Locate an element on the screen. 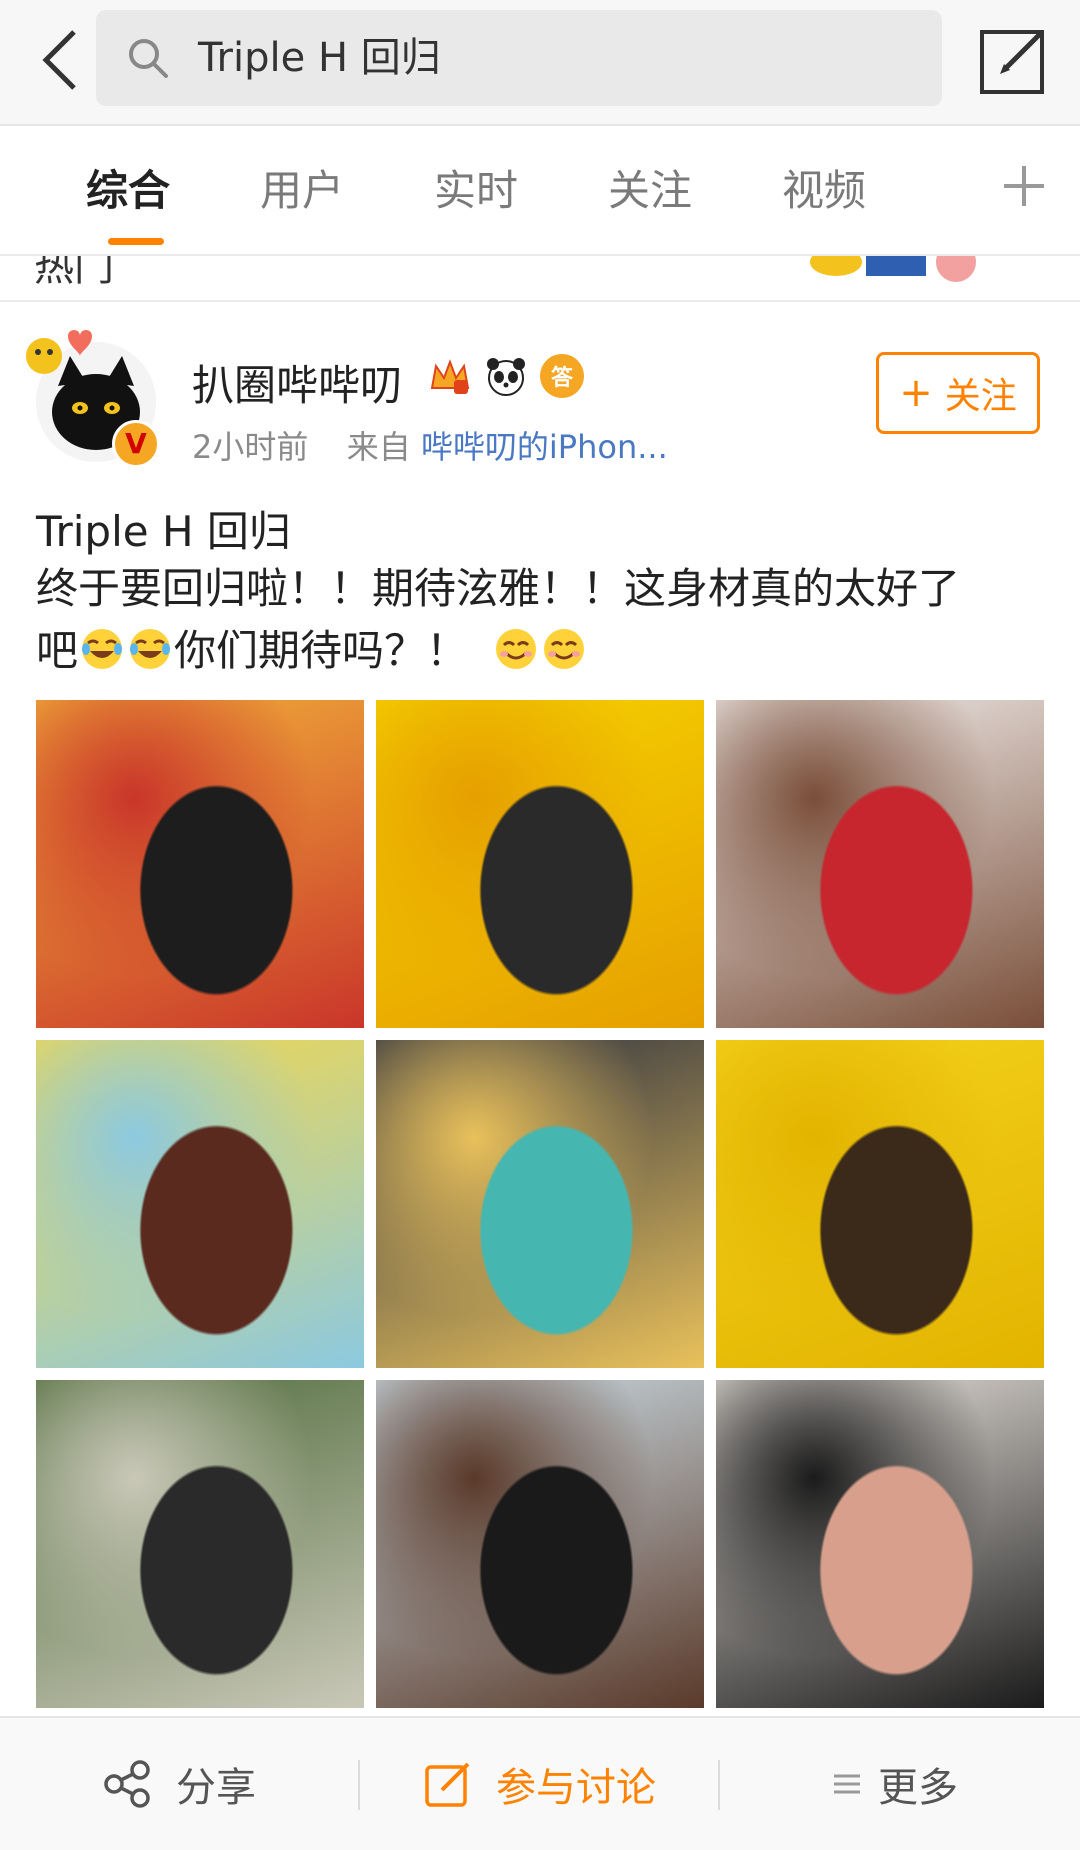 The width and height of the screenshot is (1080, 1850). tab-realtime: 实时 is located at coordinates (476, 191).